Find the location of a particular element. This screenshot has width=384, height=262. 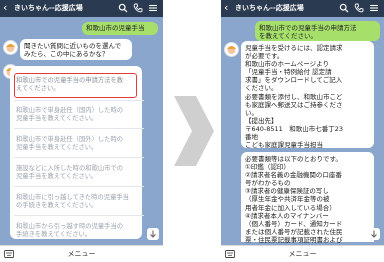

highlighted-choice-frame is located at coordinates (75, 85).